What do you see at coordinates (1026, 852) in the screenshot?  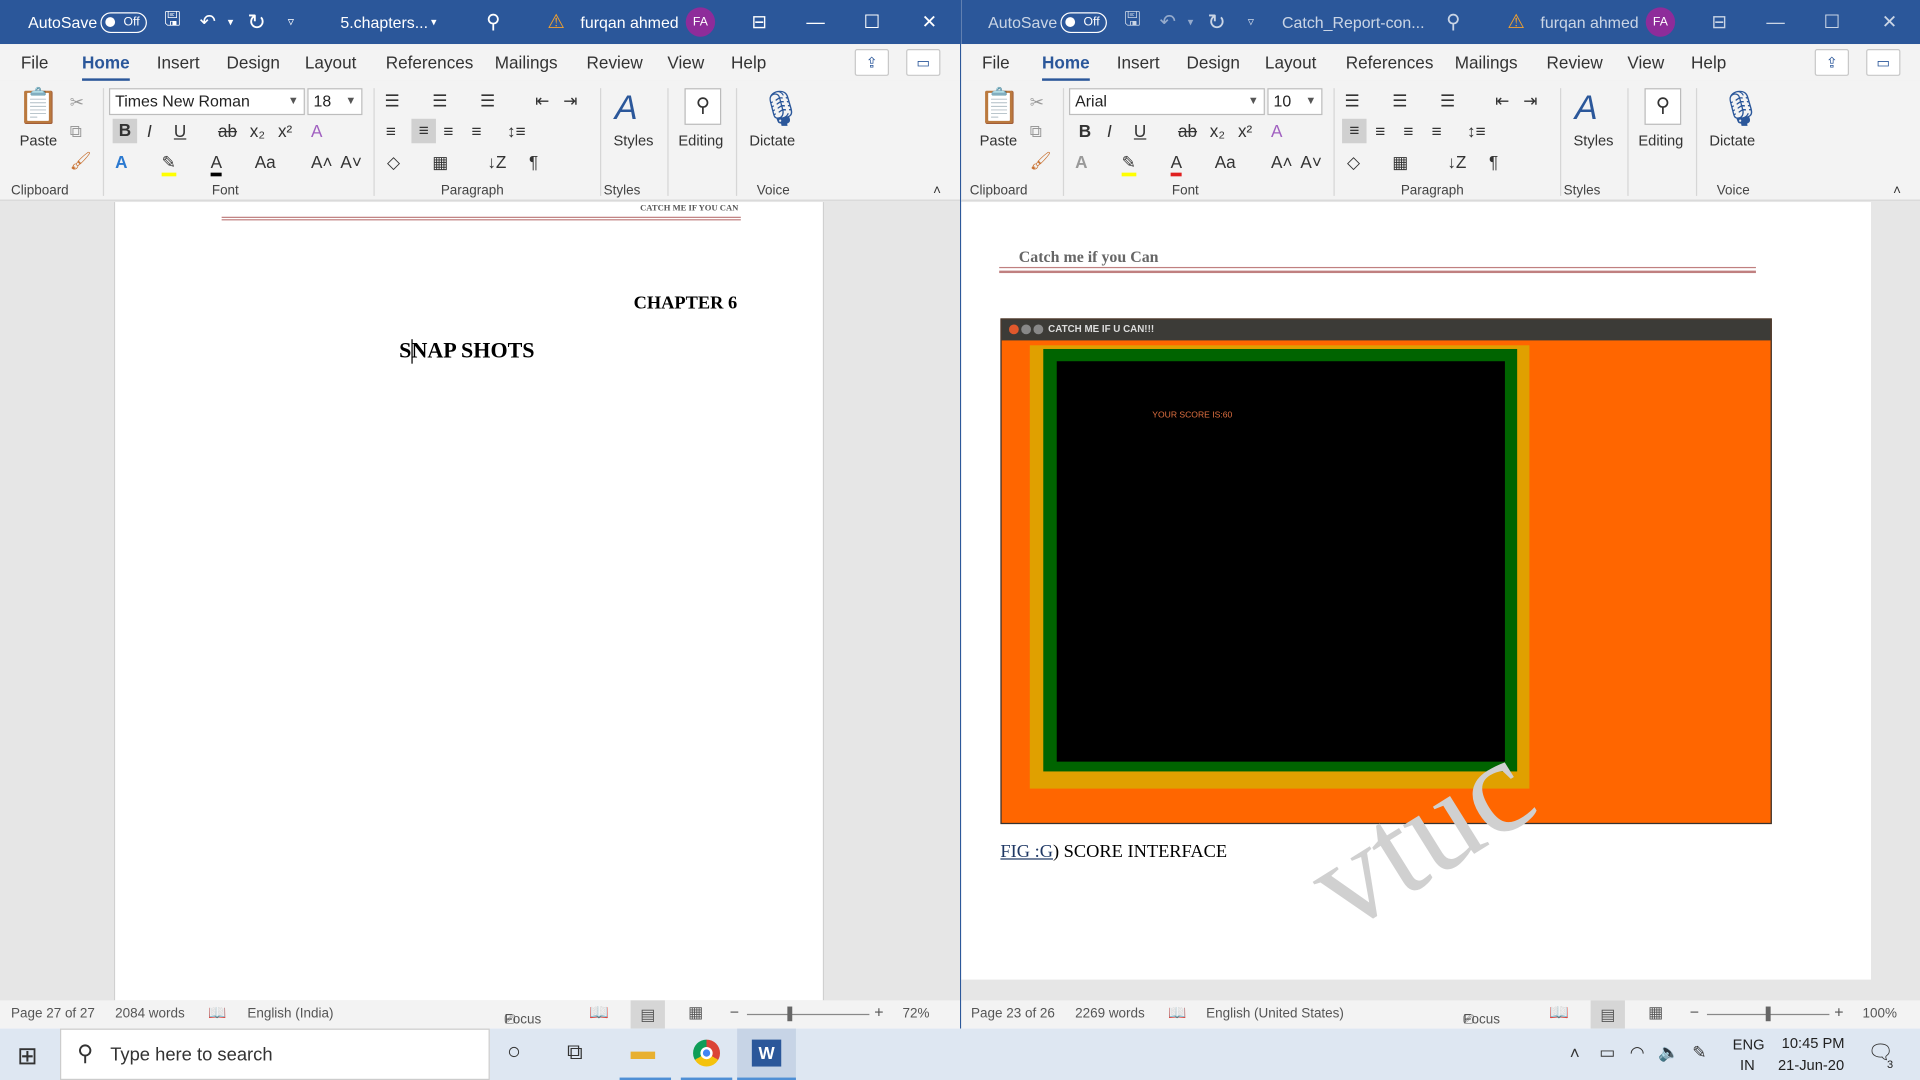 I see `figure-reference: FIG :G` at bounding box center [1026, 852].